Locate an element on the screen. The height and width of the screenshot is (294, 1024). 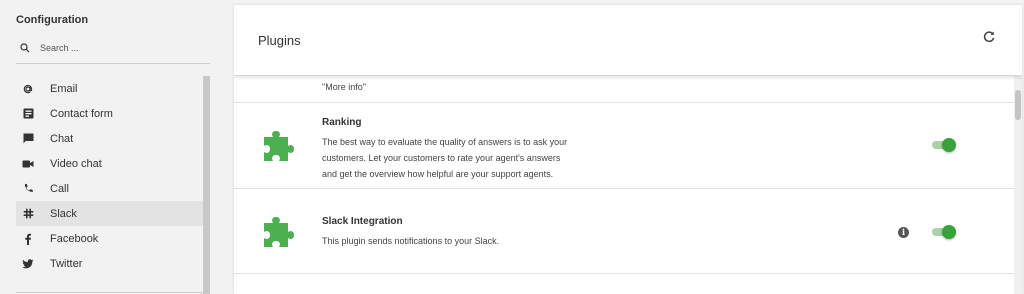
refresh-icon is located at coordinates (989, 37).